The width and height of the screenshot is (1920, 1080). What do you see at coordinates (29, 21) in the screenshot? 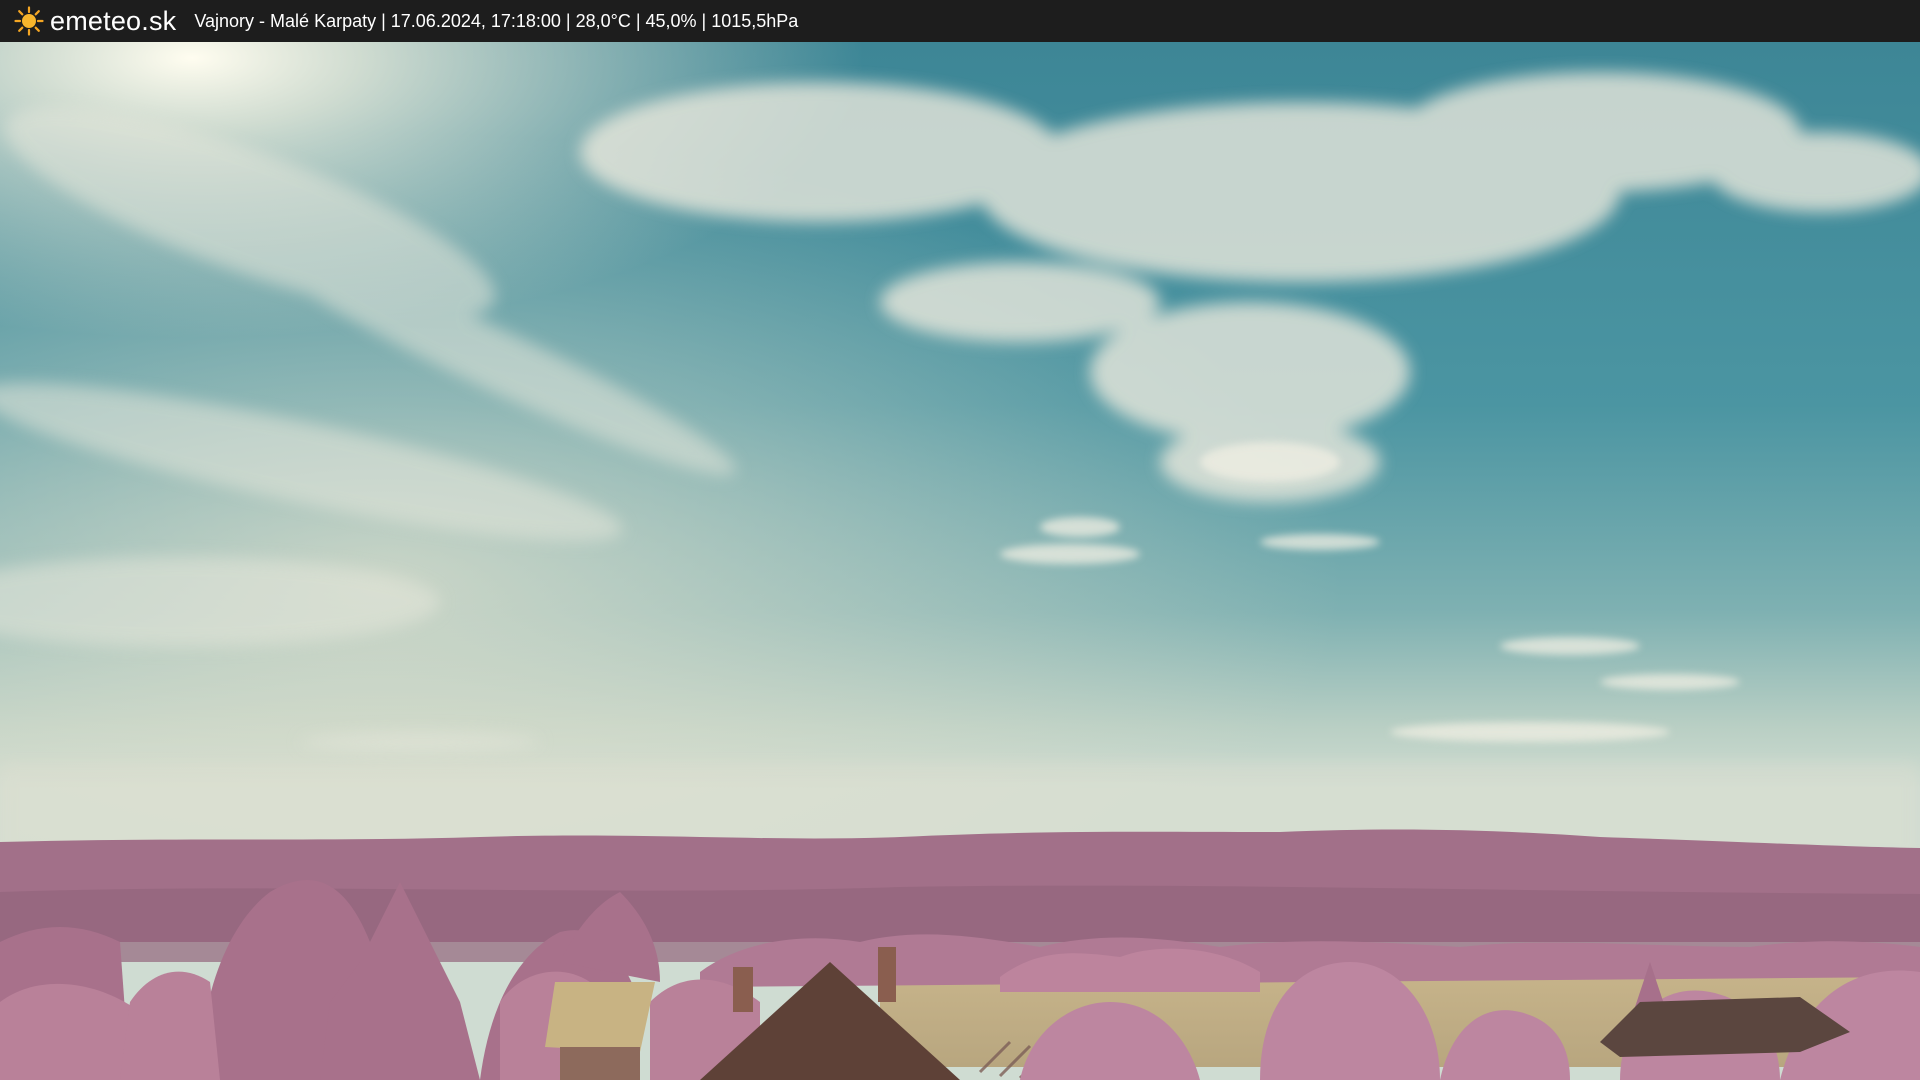
I see `sun-icon` at bounding box center [29, 21].